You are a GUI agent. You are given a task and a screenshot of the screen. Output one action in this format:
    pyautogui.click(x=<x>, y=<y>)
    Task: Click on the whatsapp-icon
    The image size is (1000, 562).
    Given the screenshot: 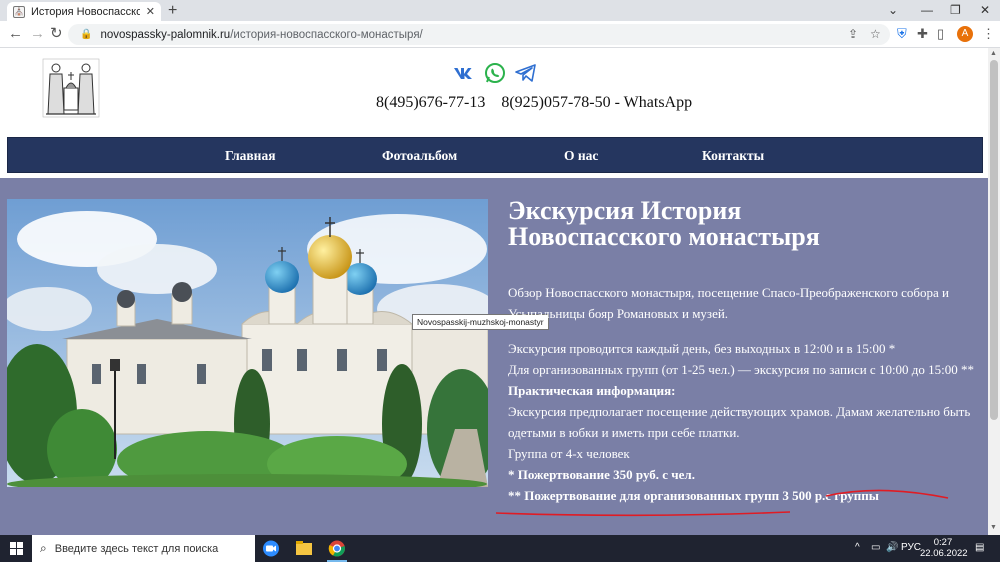 What is the action you would take?
    pyautogui.click(x=495, y=73)
    